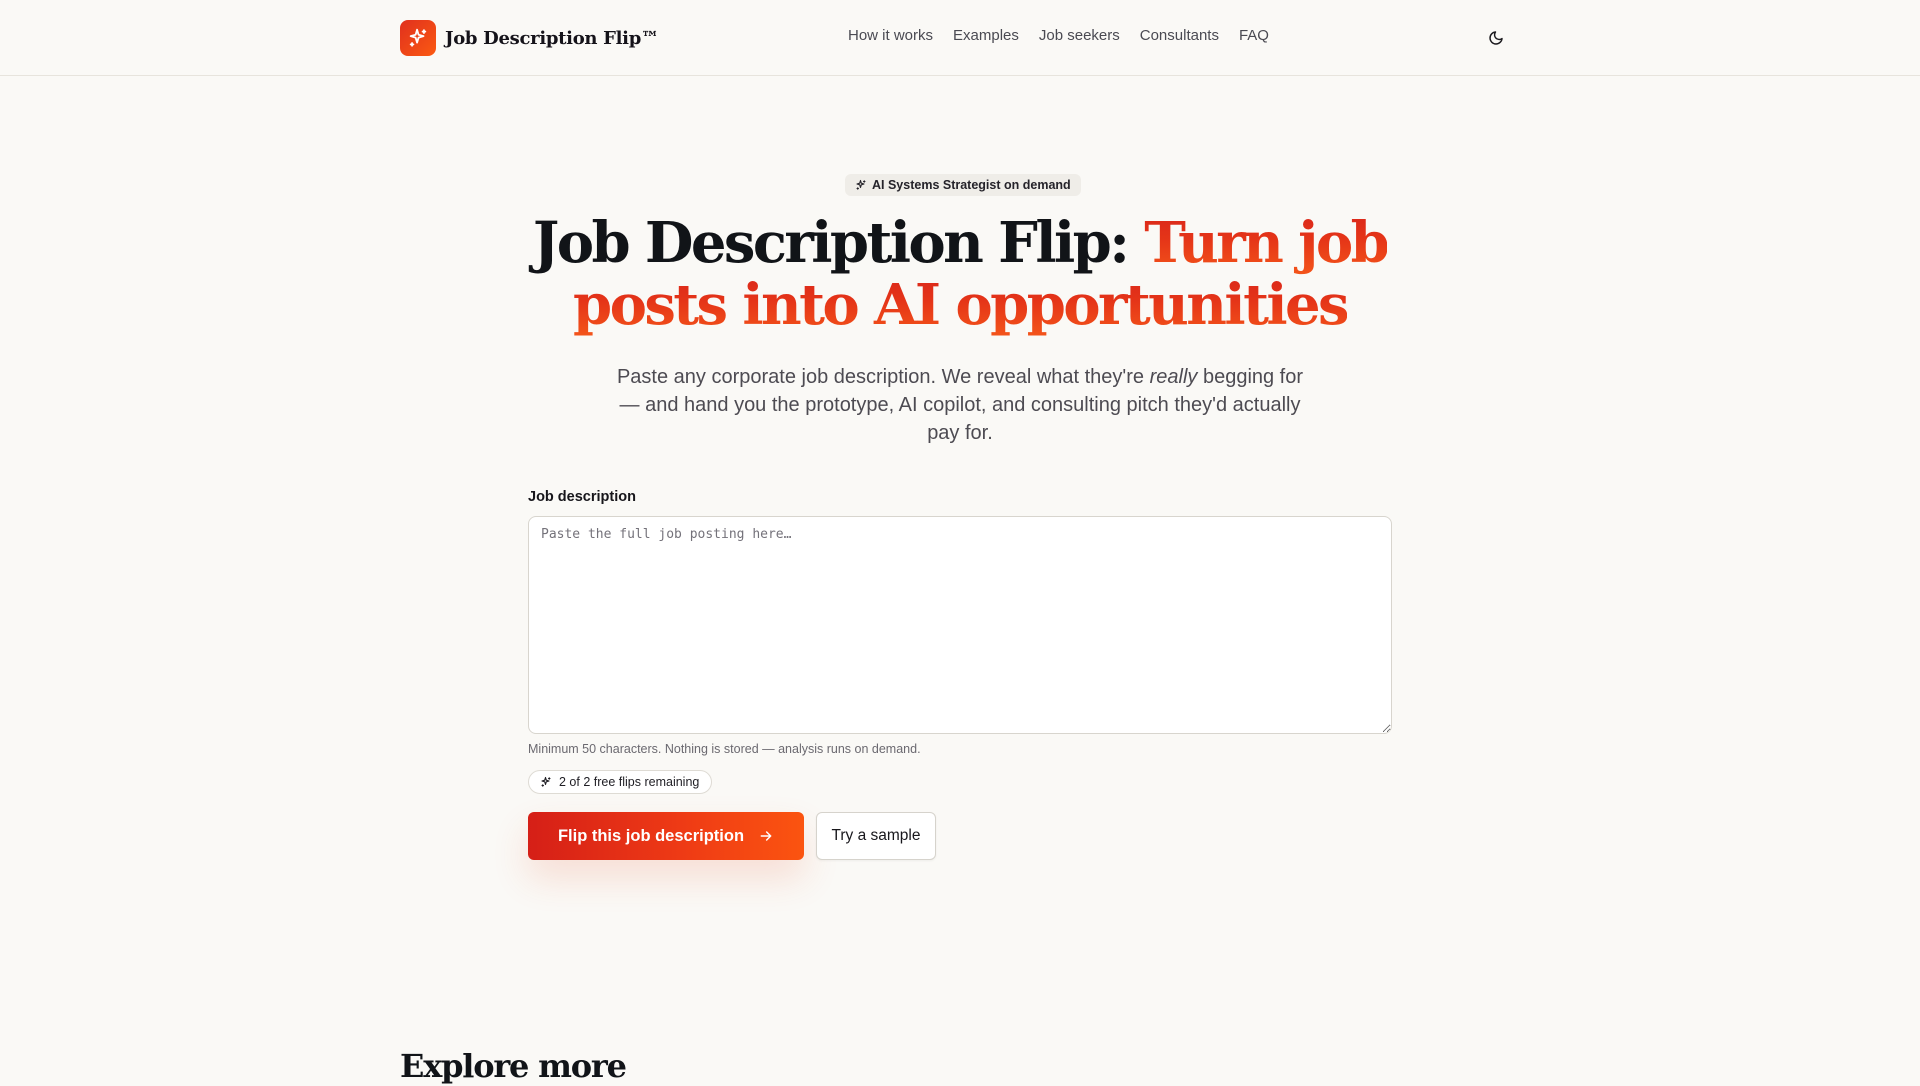  What do you see at coordinates (766, 836) in the screenshot?
I see `arrow-right-icon` at bounding box center [766, 836].